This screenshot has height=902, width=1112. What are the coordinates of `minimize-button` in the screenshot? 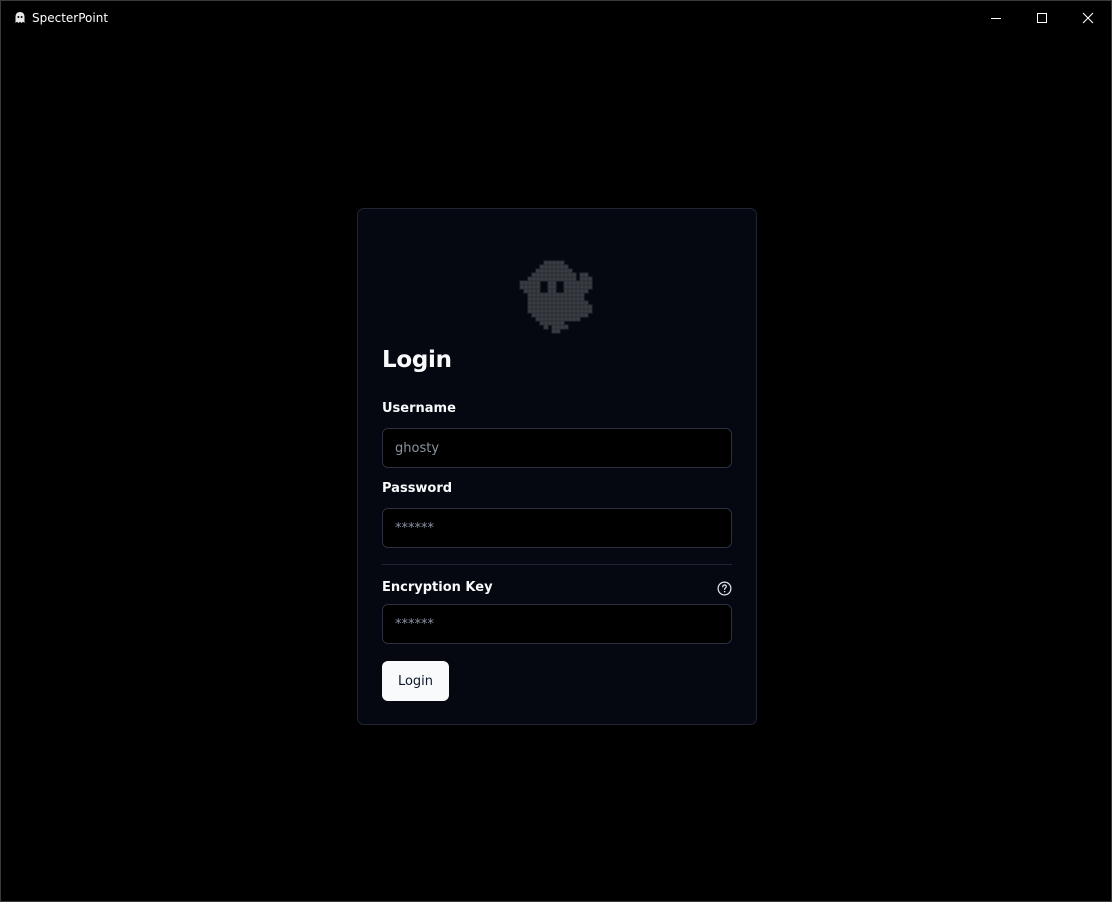 It's located at (996, 18).